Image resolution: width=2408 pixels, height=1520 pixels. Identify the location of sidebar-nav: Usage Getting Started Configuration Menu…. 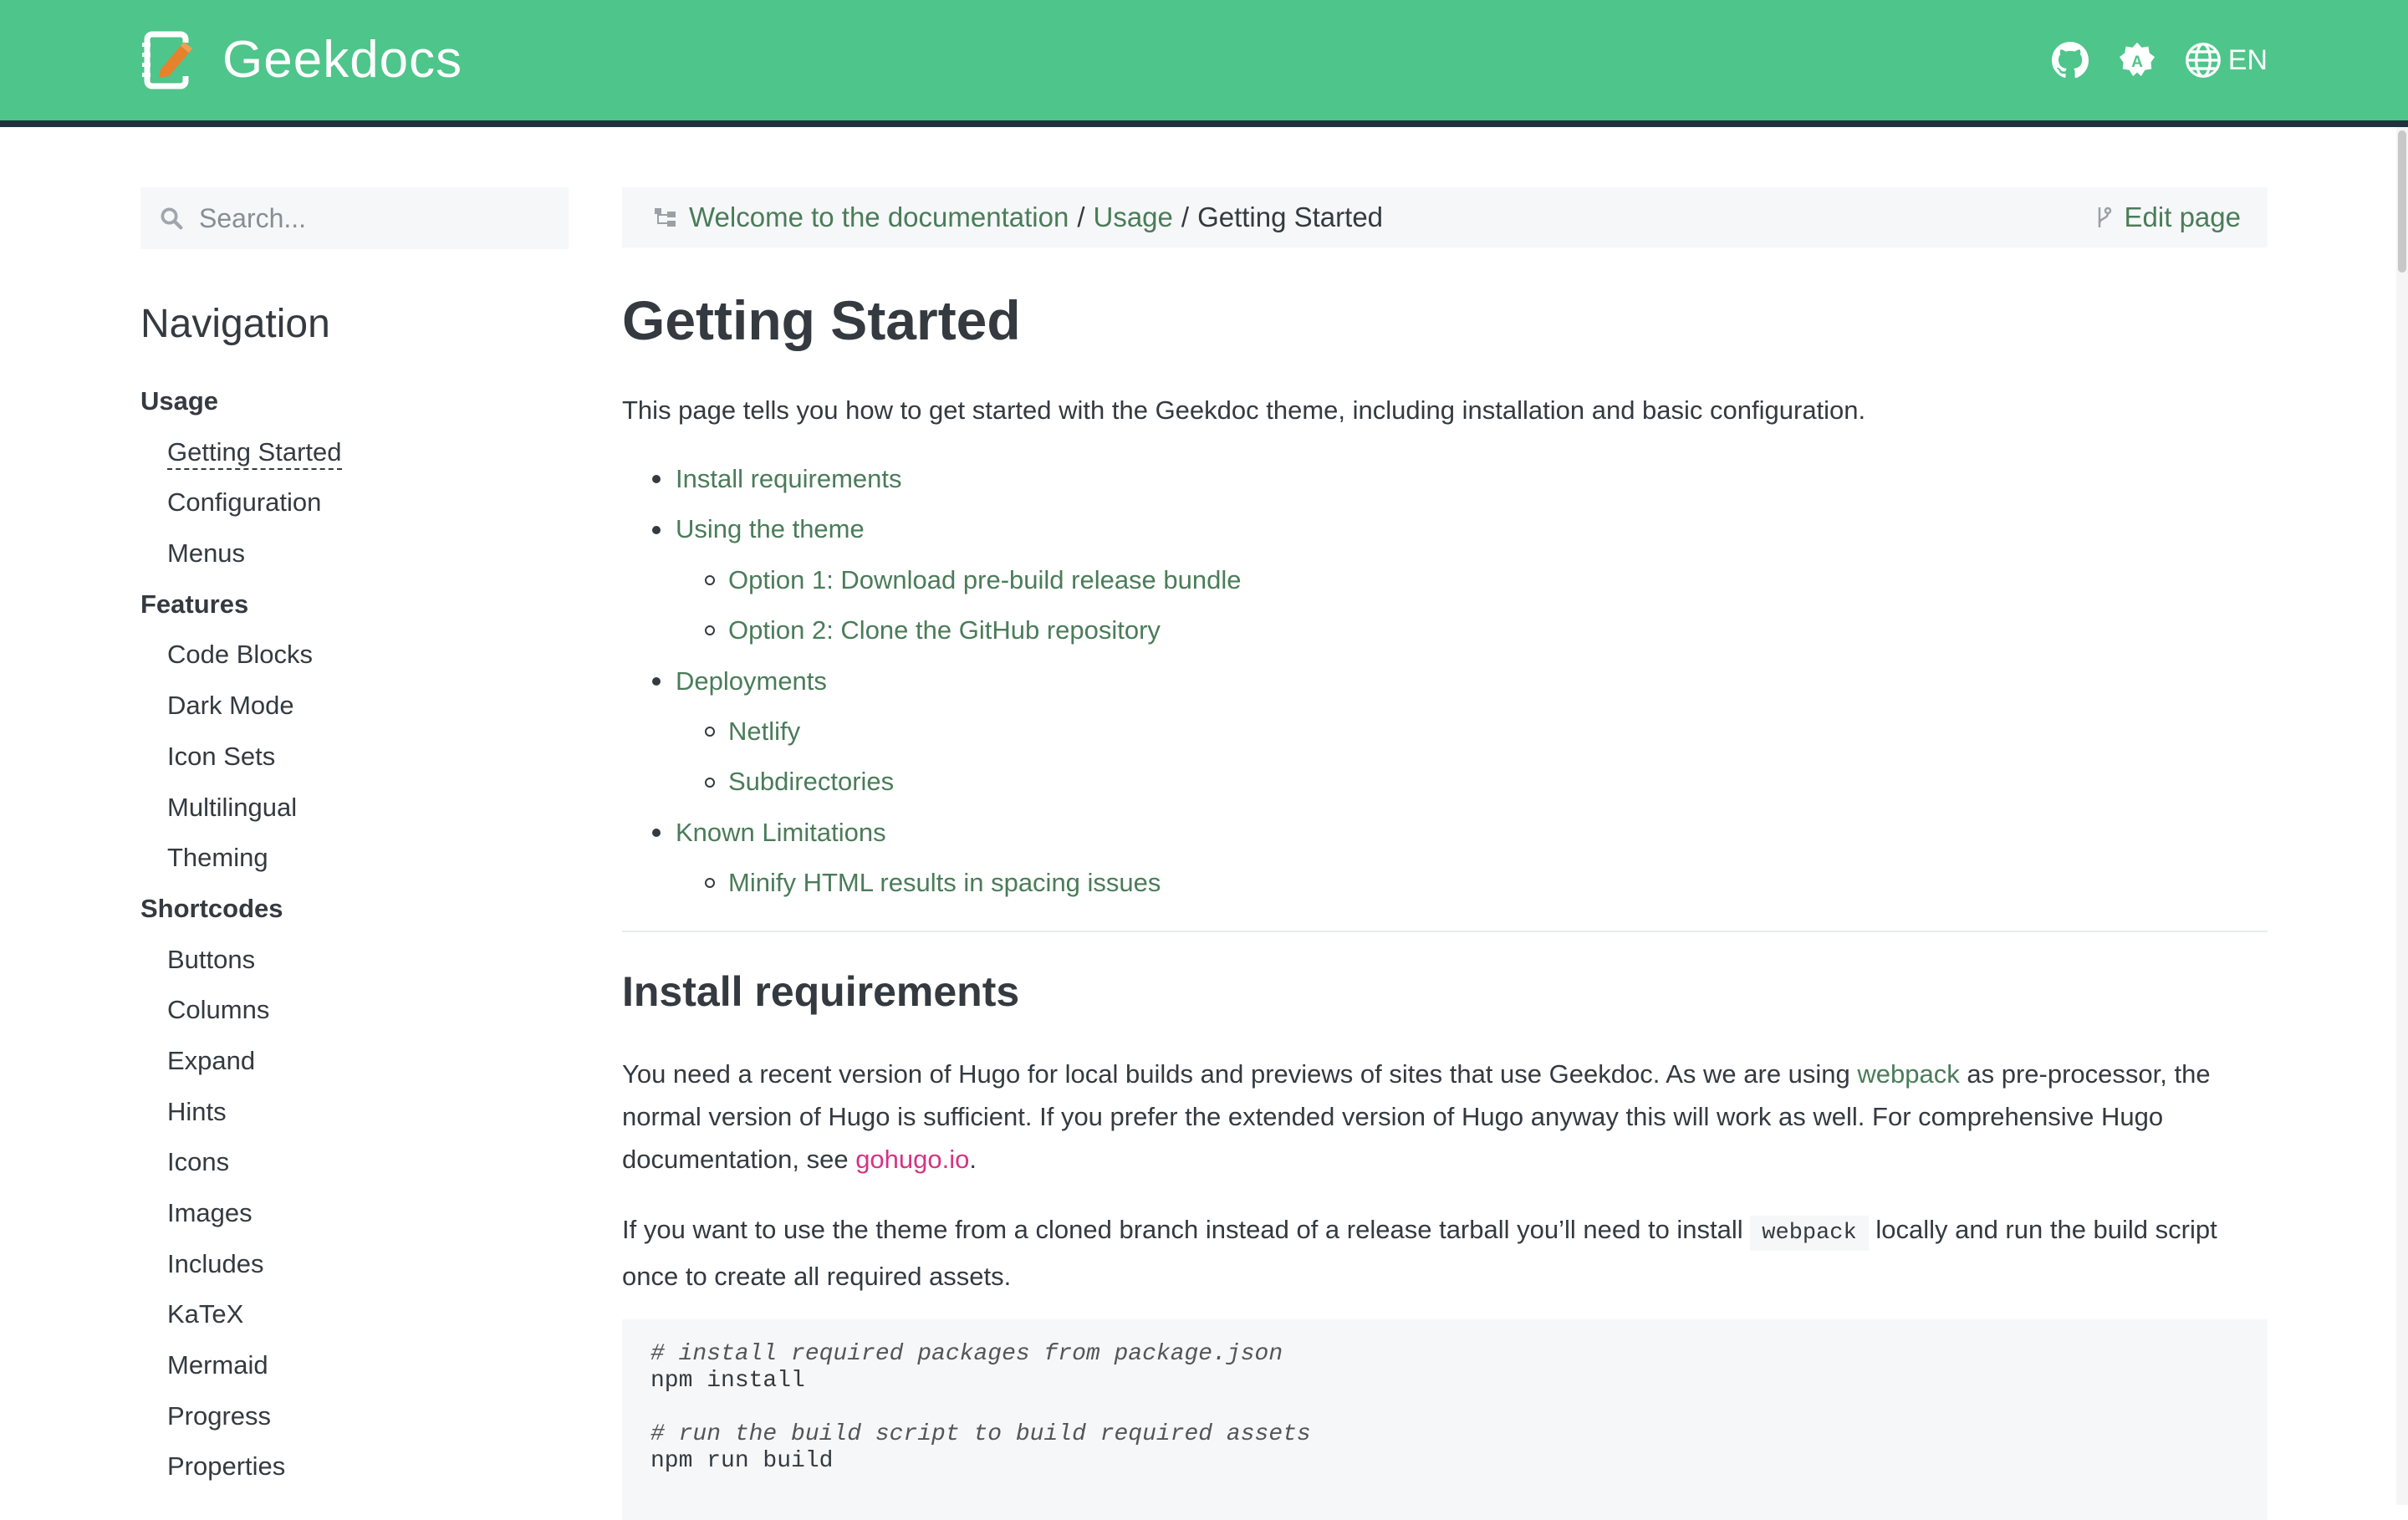
(241, 934).